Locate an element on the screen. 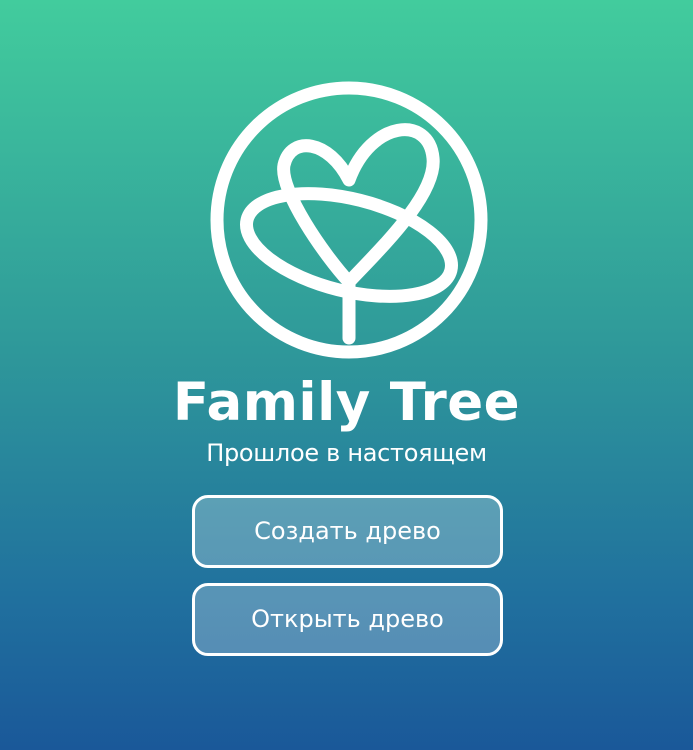 Image resolution: width=693 pixels, height=750 pixels. app-title: Family Tree is located at coordinates (346, 402).